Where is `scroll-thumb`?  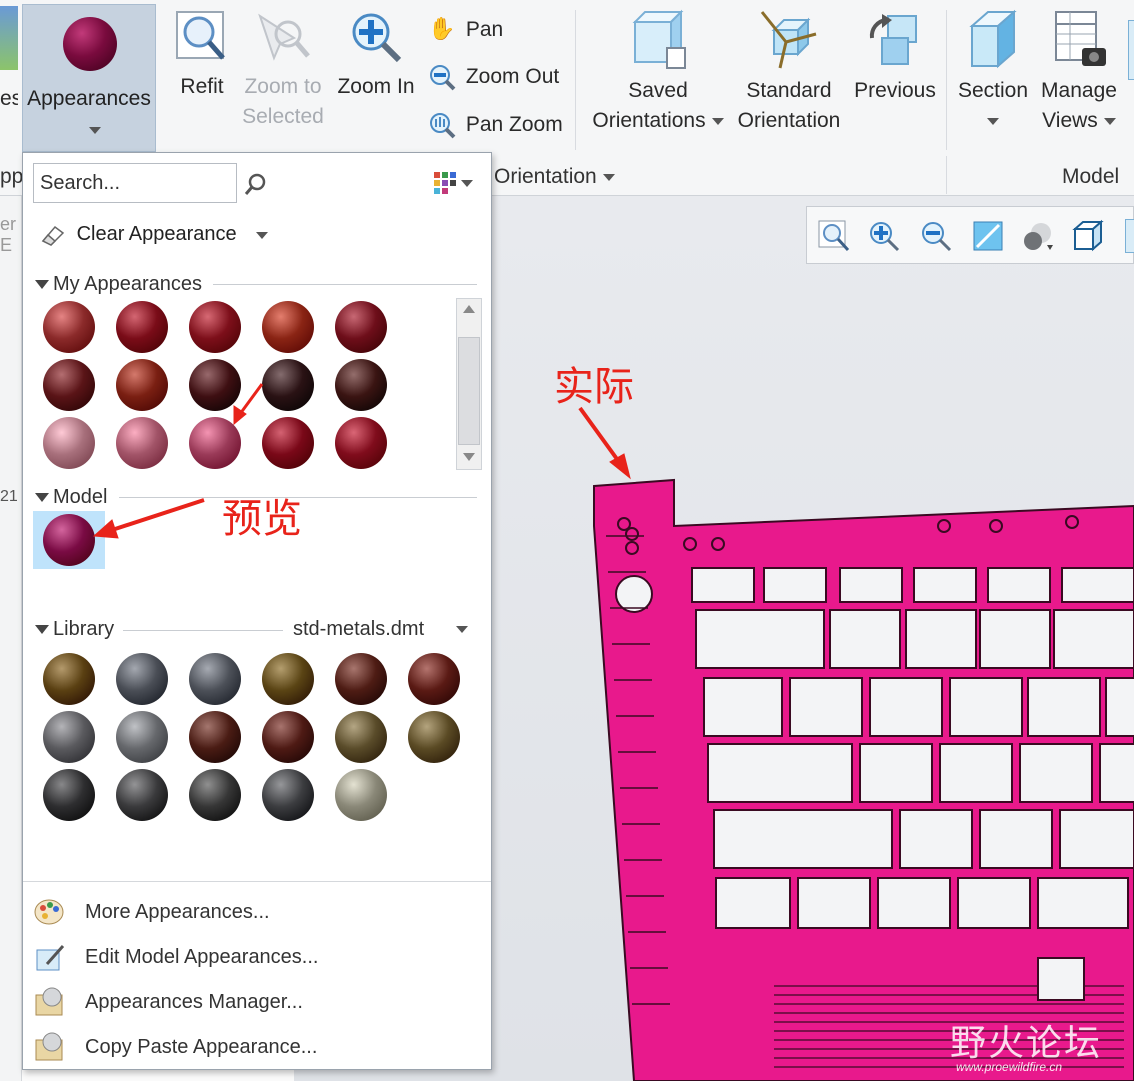
scroll-thumb is located at coordinates (469, 391).